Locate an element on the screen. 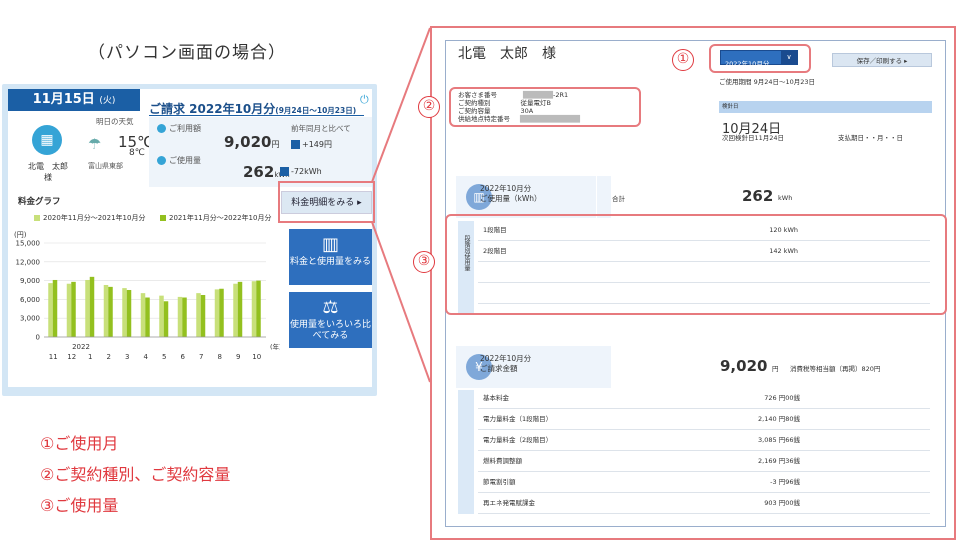 The height and width of the screenshot is (550, 960). bill-row-value: 903 円00銭 is located at coordinates (782, 503).